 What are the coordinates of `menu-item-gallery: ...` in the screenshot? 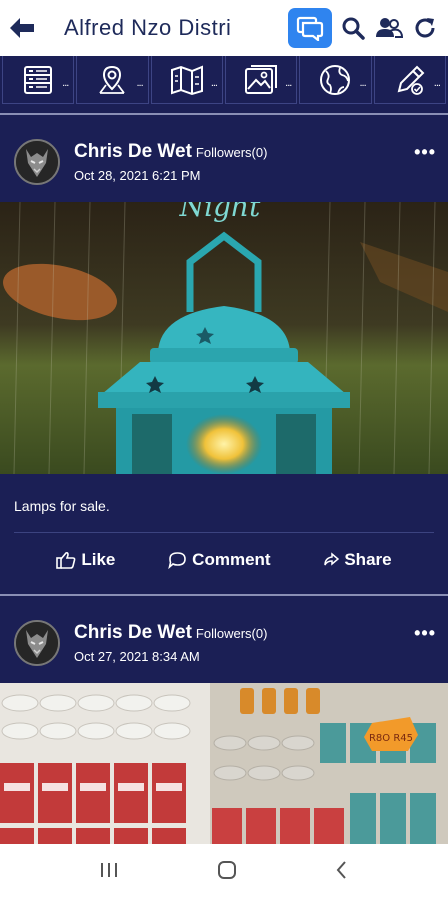 It's located at (261, 80).